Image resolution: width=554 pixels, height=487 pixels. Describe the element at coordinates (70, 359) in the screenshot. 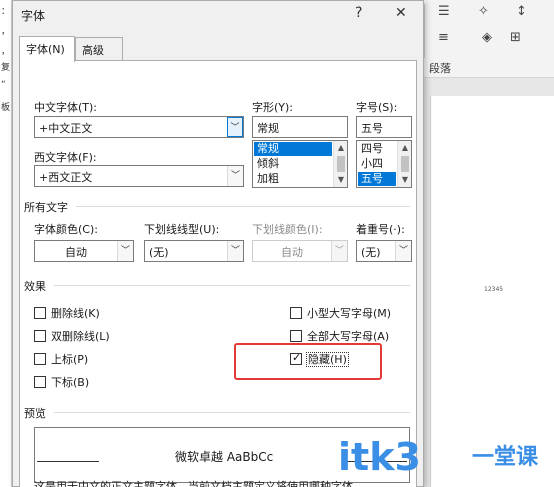

I see `checkbox-label: 上标(P)` at that location.